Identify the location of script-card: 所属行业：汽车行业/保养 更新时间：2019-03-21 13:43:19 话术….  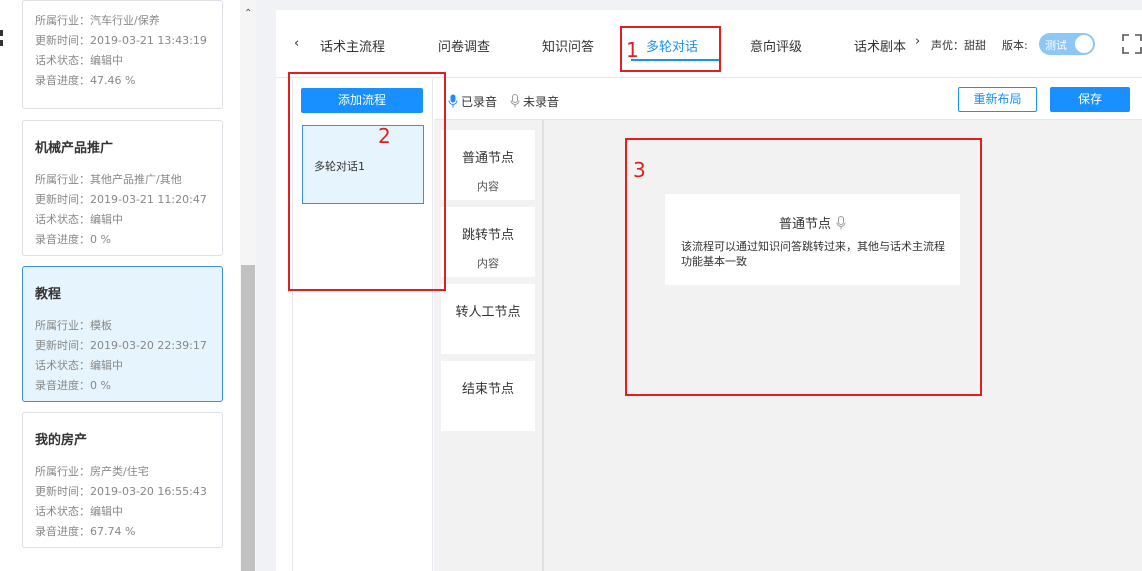
(122, 54).